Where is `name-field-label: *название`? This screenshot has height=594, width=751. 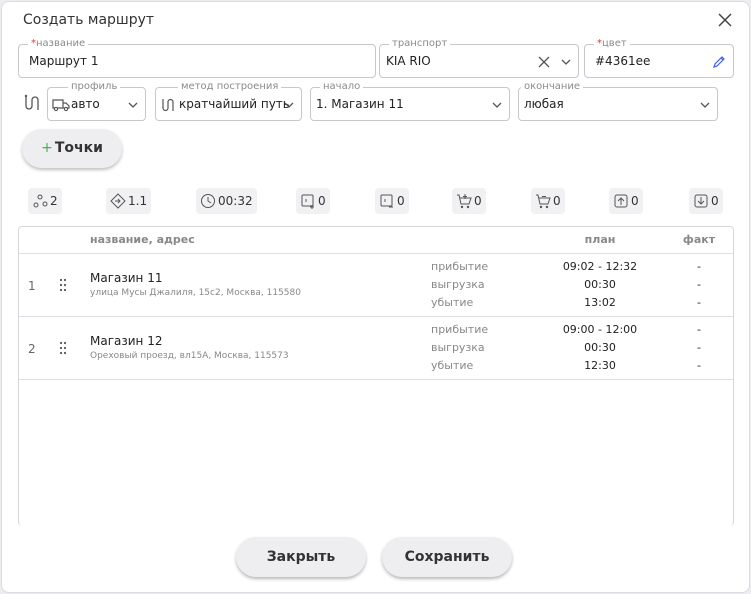
name-field-label: *название is located at coordinates (58, 43).